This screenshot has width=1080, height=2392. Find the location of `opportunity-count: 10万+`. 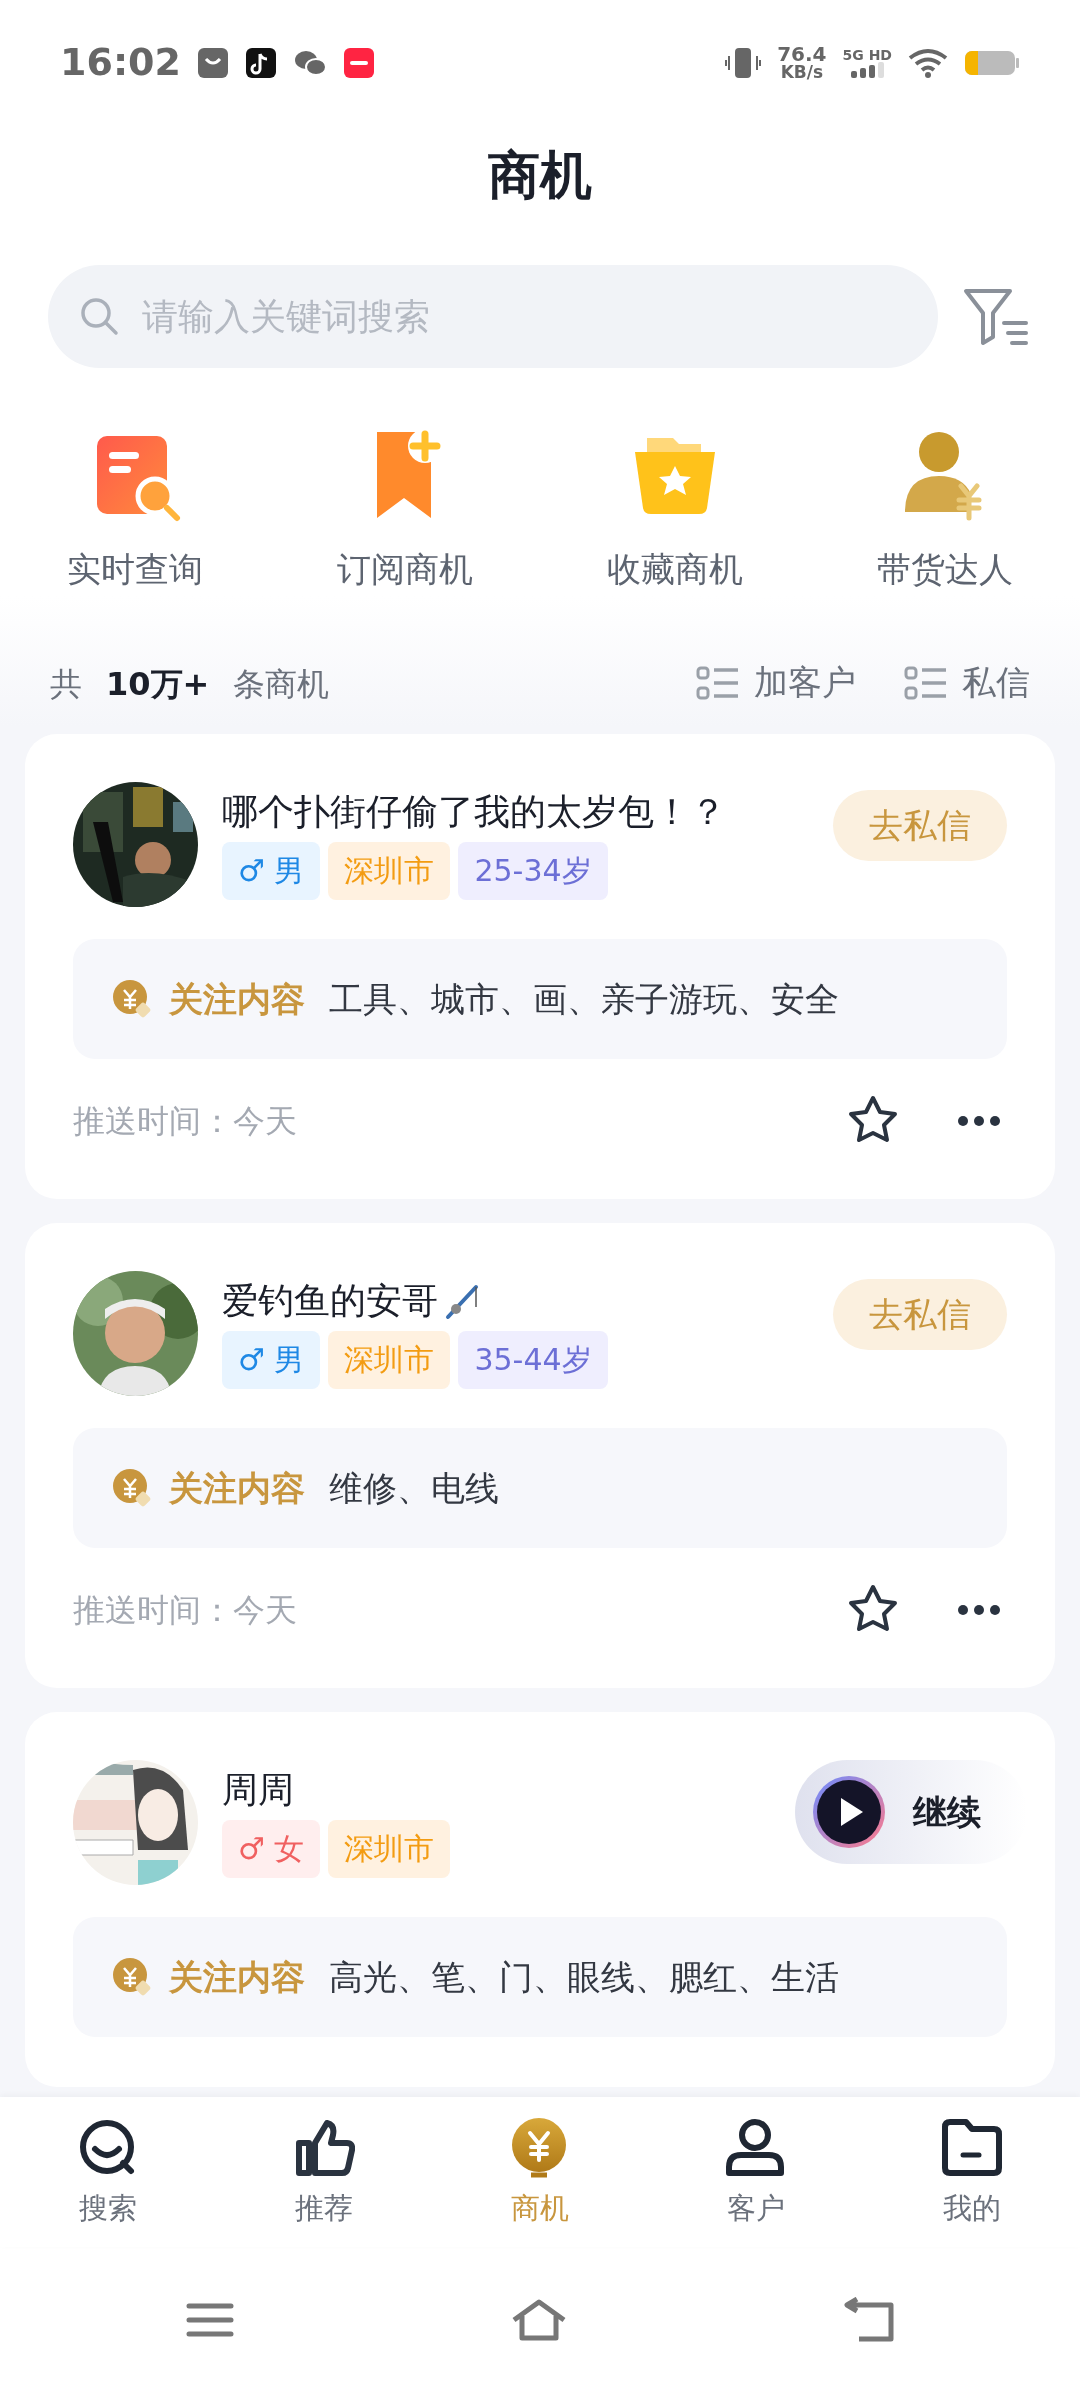

opportunity-count: 10万+ is located at coordinates (158, 684).